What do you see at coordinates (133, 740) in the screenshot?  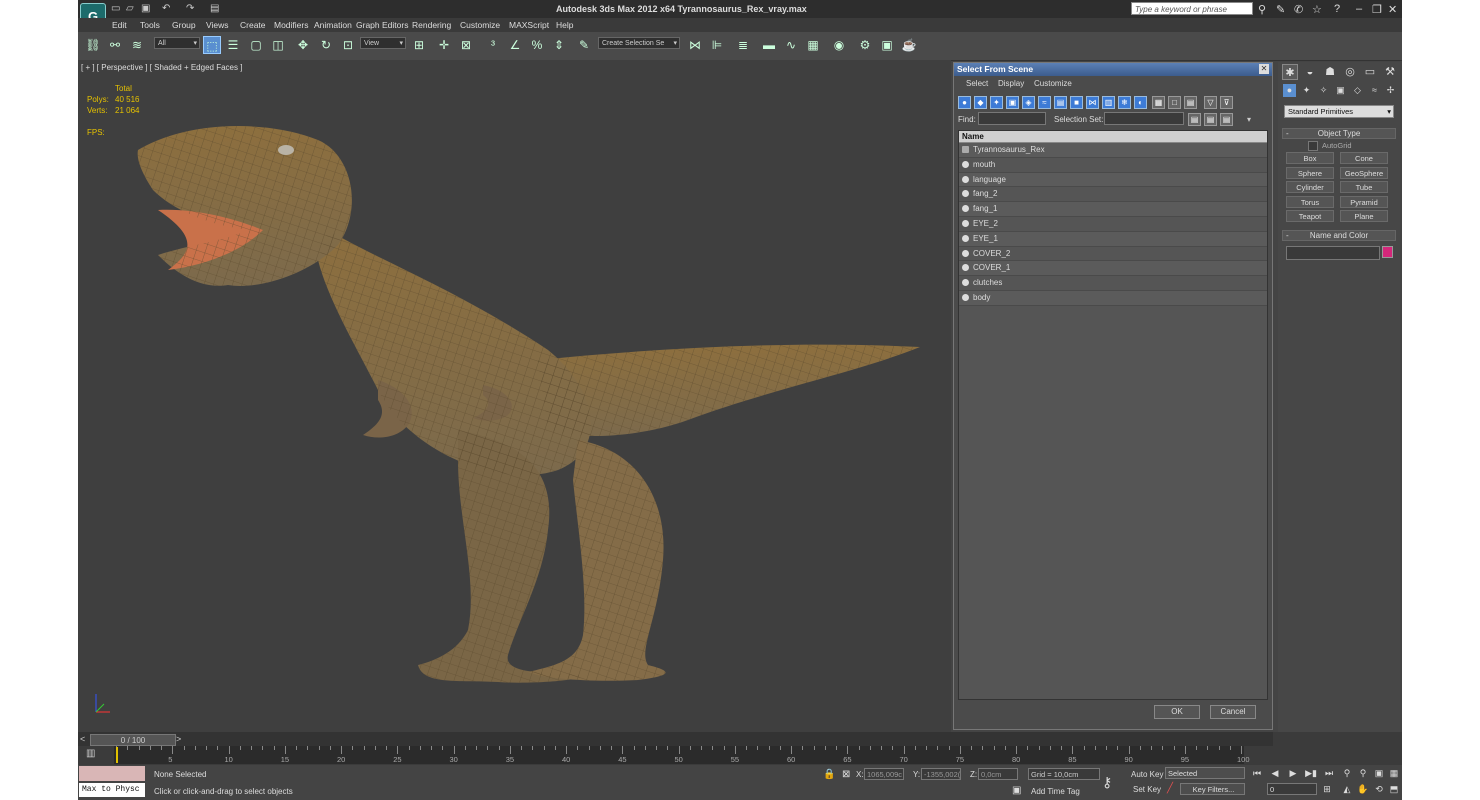 I see `time-slider: 0 / 100` at bounding box center [133, 740].